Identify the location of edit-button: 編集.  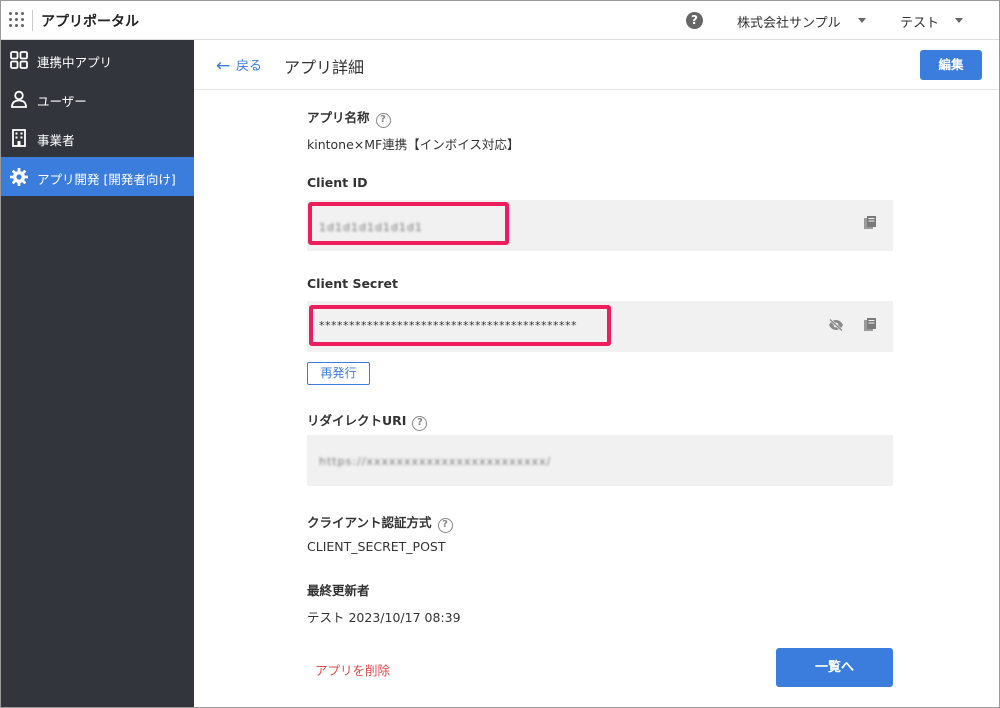
(951, 65).